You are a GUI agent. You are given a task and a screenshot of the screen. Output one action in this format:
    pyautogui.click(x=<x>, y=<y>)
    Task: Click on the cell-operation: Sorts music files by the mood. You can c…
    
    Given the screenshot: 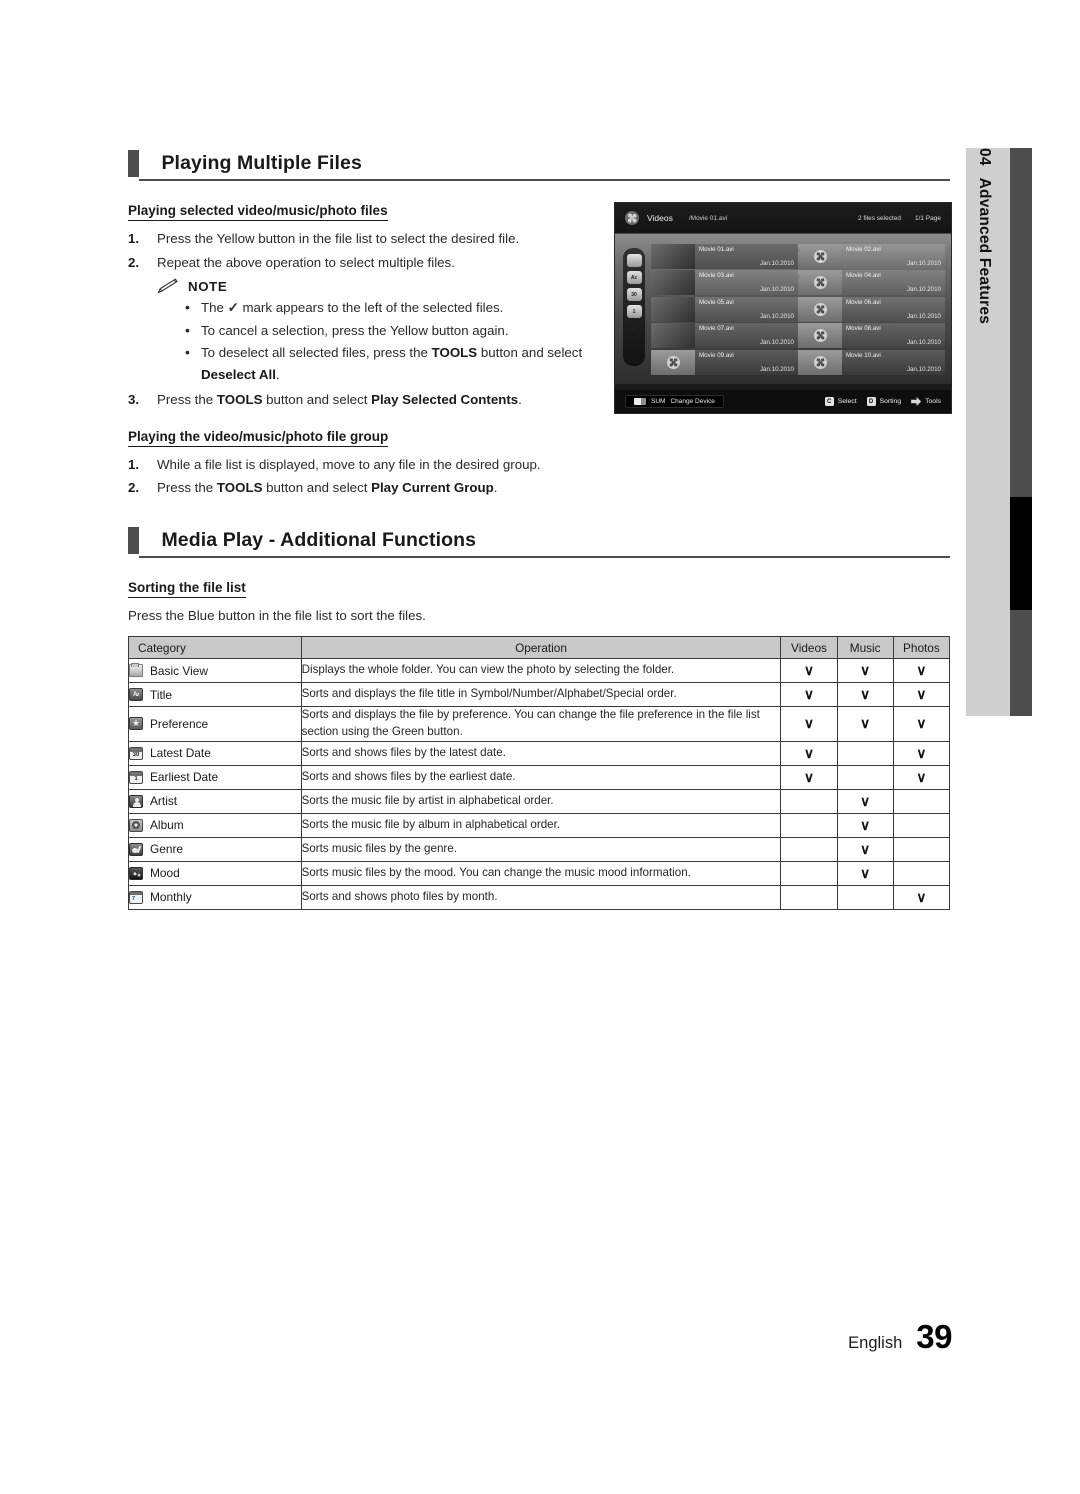 What is the action you would take?
    pyautogui.click(x=541, y=873)
    